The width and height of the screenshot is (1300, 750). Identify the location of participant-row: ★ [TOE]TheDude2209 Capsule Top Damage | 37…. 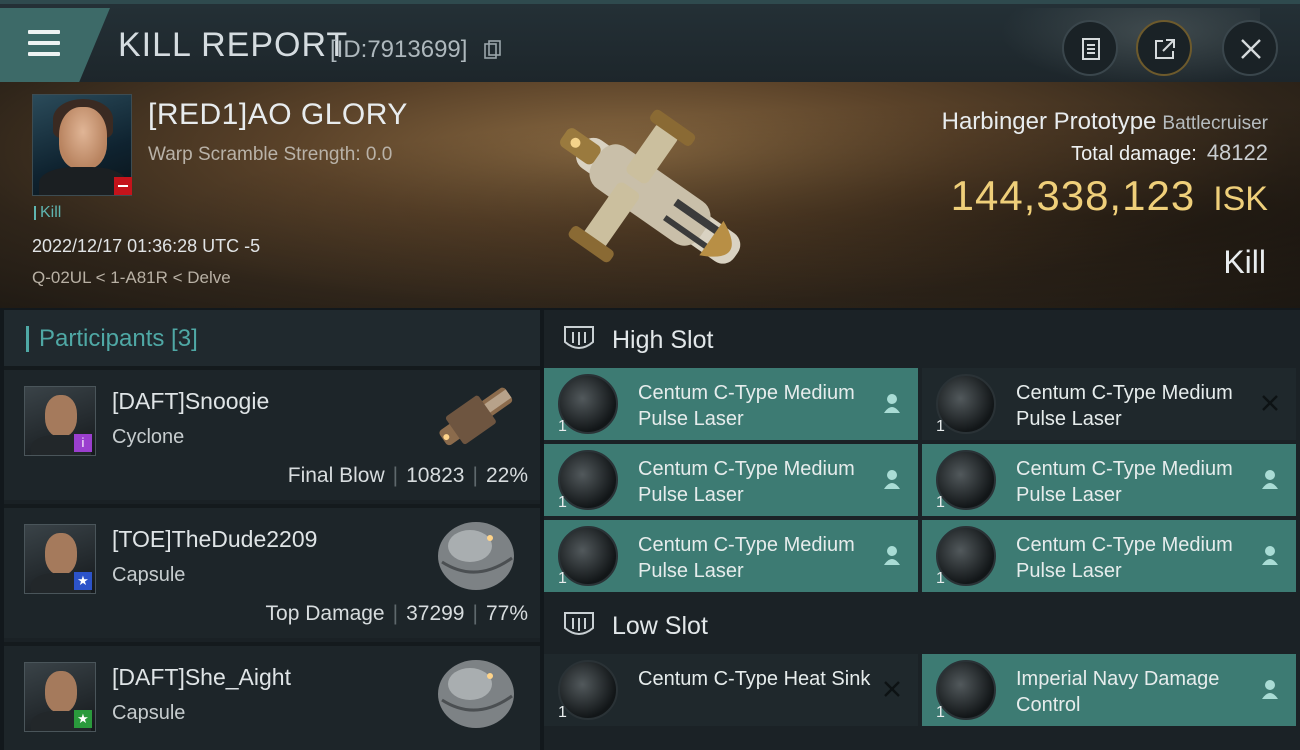
(272, 571).